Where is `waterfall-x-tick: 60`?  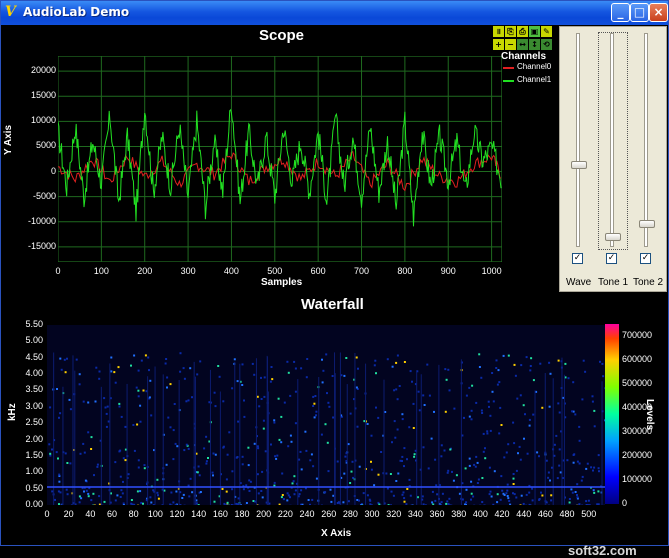
waterfall-x-tick: 60 is located at coordinates (112, 514).